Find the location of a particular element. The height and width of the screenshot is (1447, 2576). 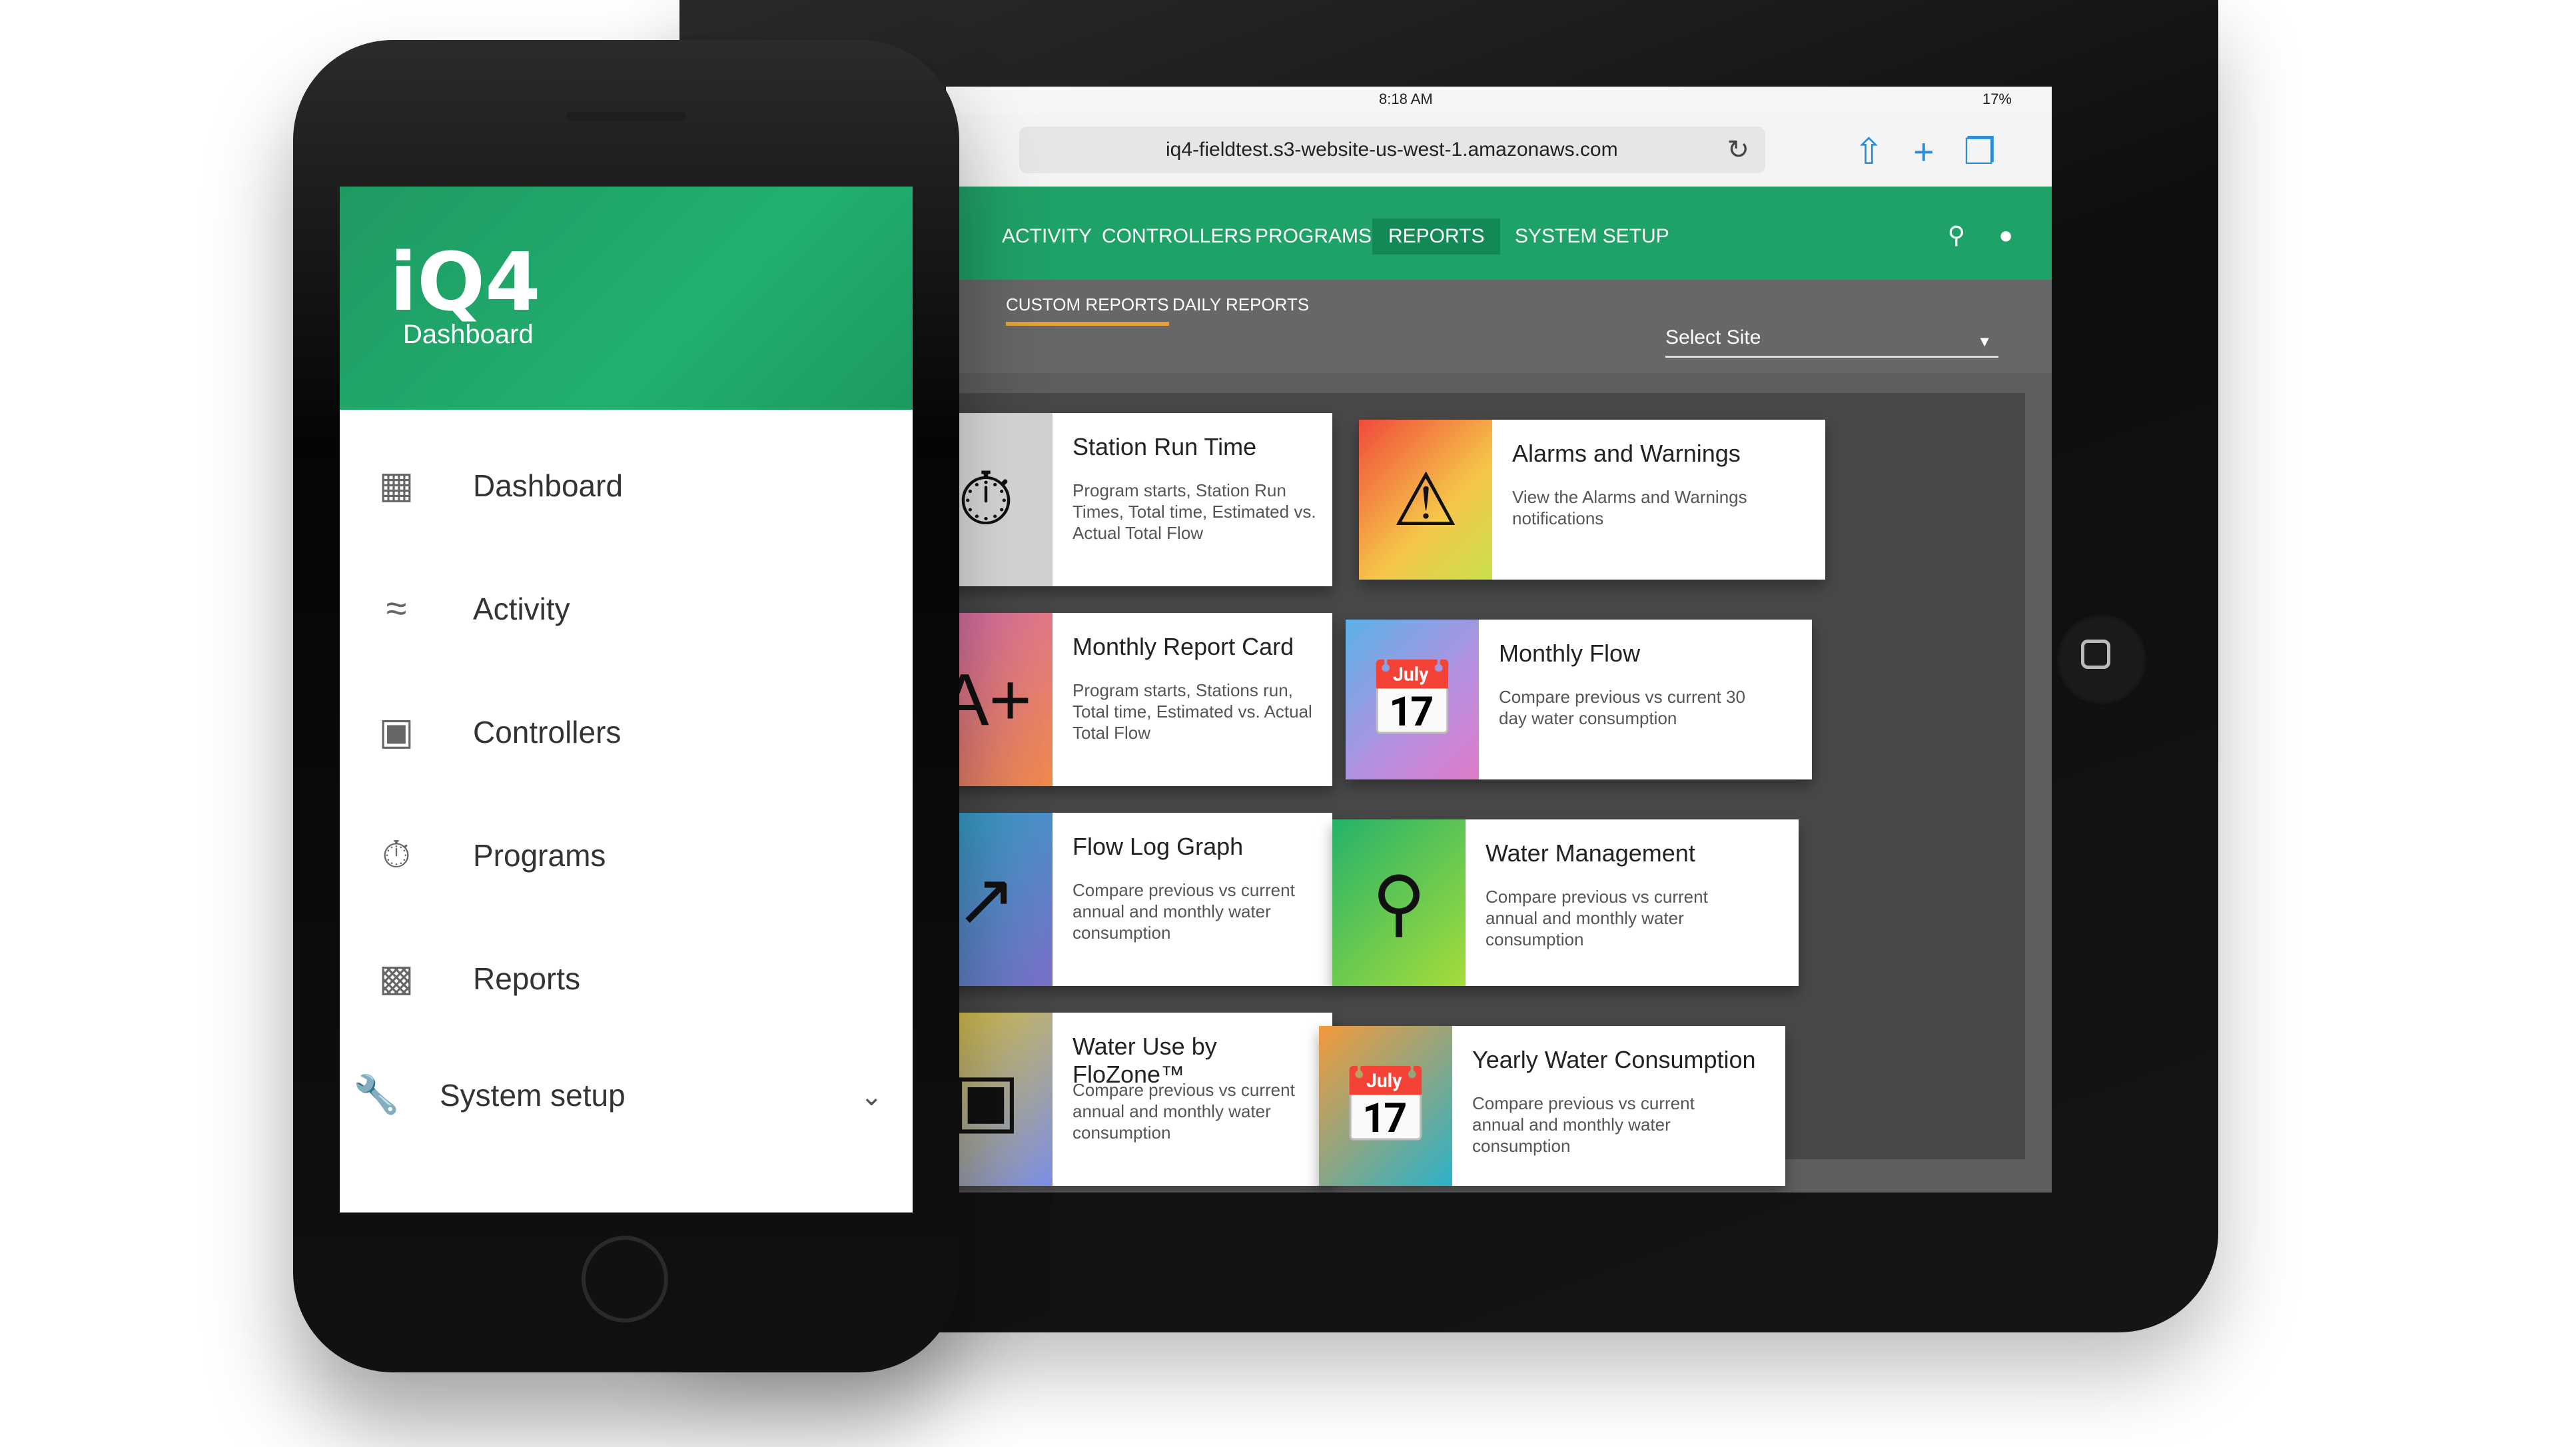

tab-daily-reports: DAILY REPORTS is located at coordinates (1241, 304).